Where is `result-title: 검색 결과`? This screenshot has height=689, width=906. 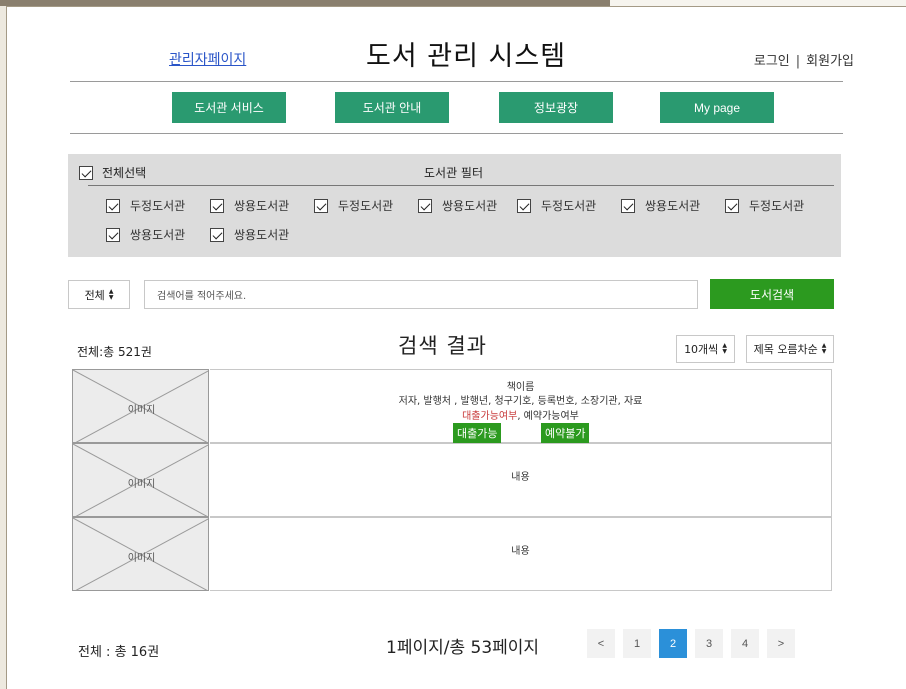 result-title: 검색 결과 is located at coordinates (442, 346).